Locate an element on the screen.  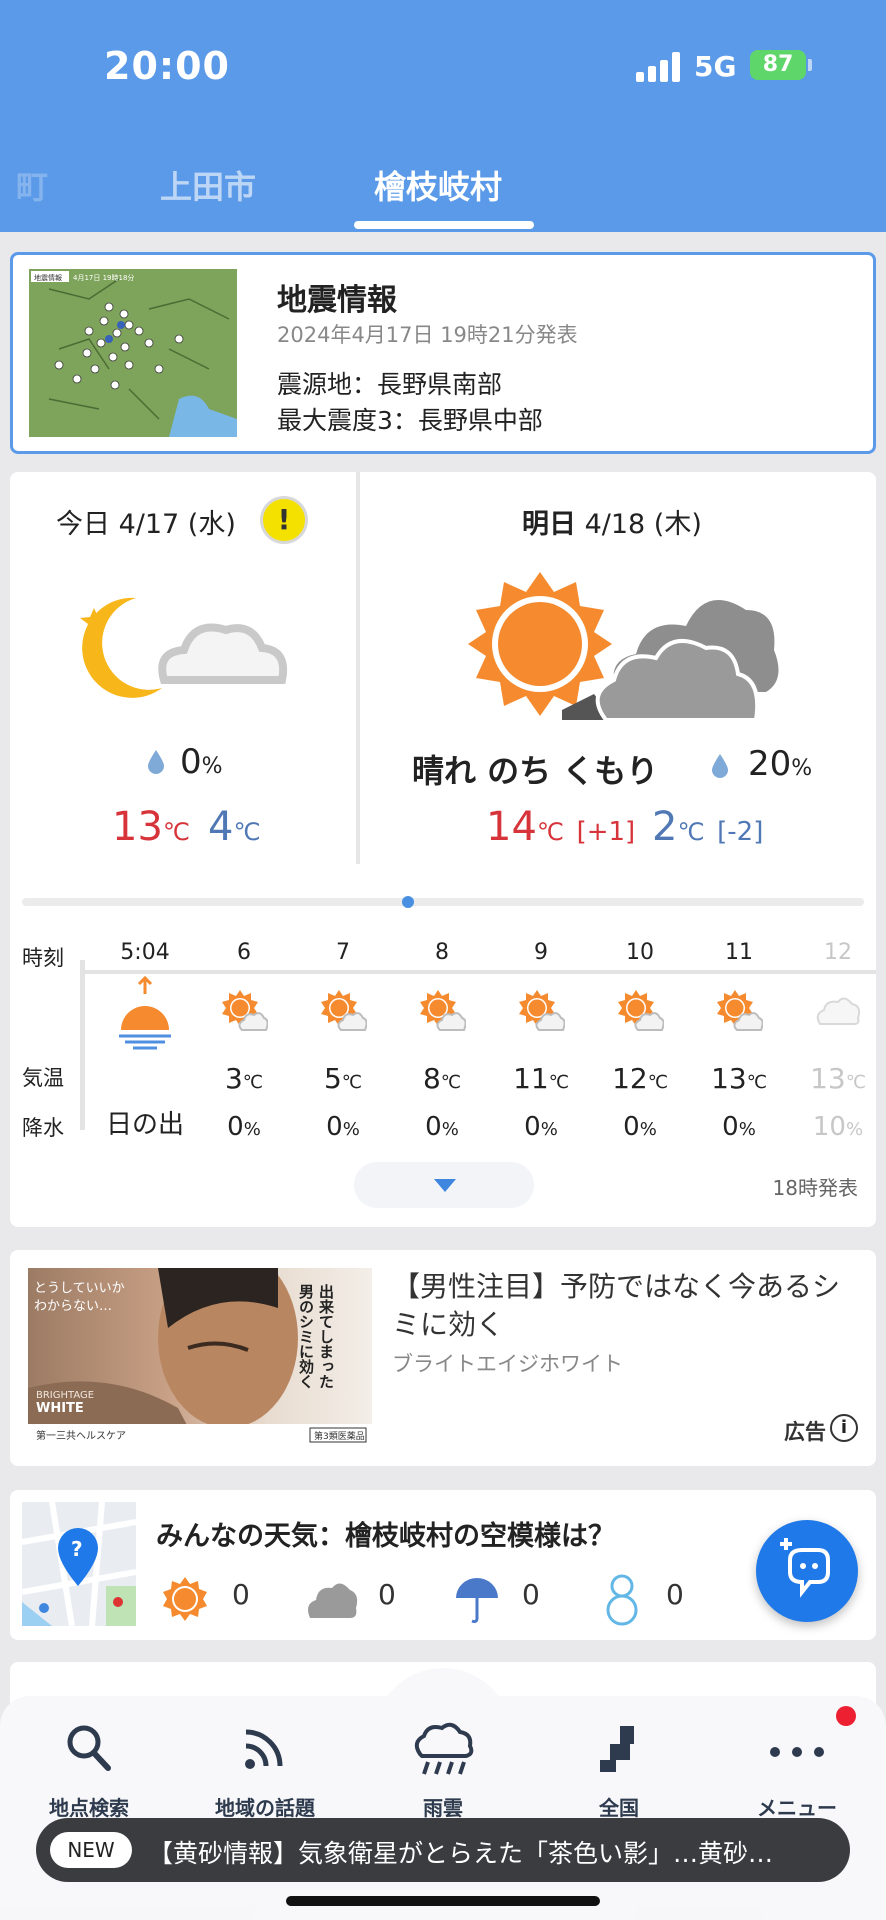
nav-topics-label: 地域の話題 is located at coordinates (265, 1808).